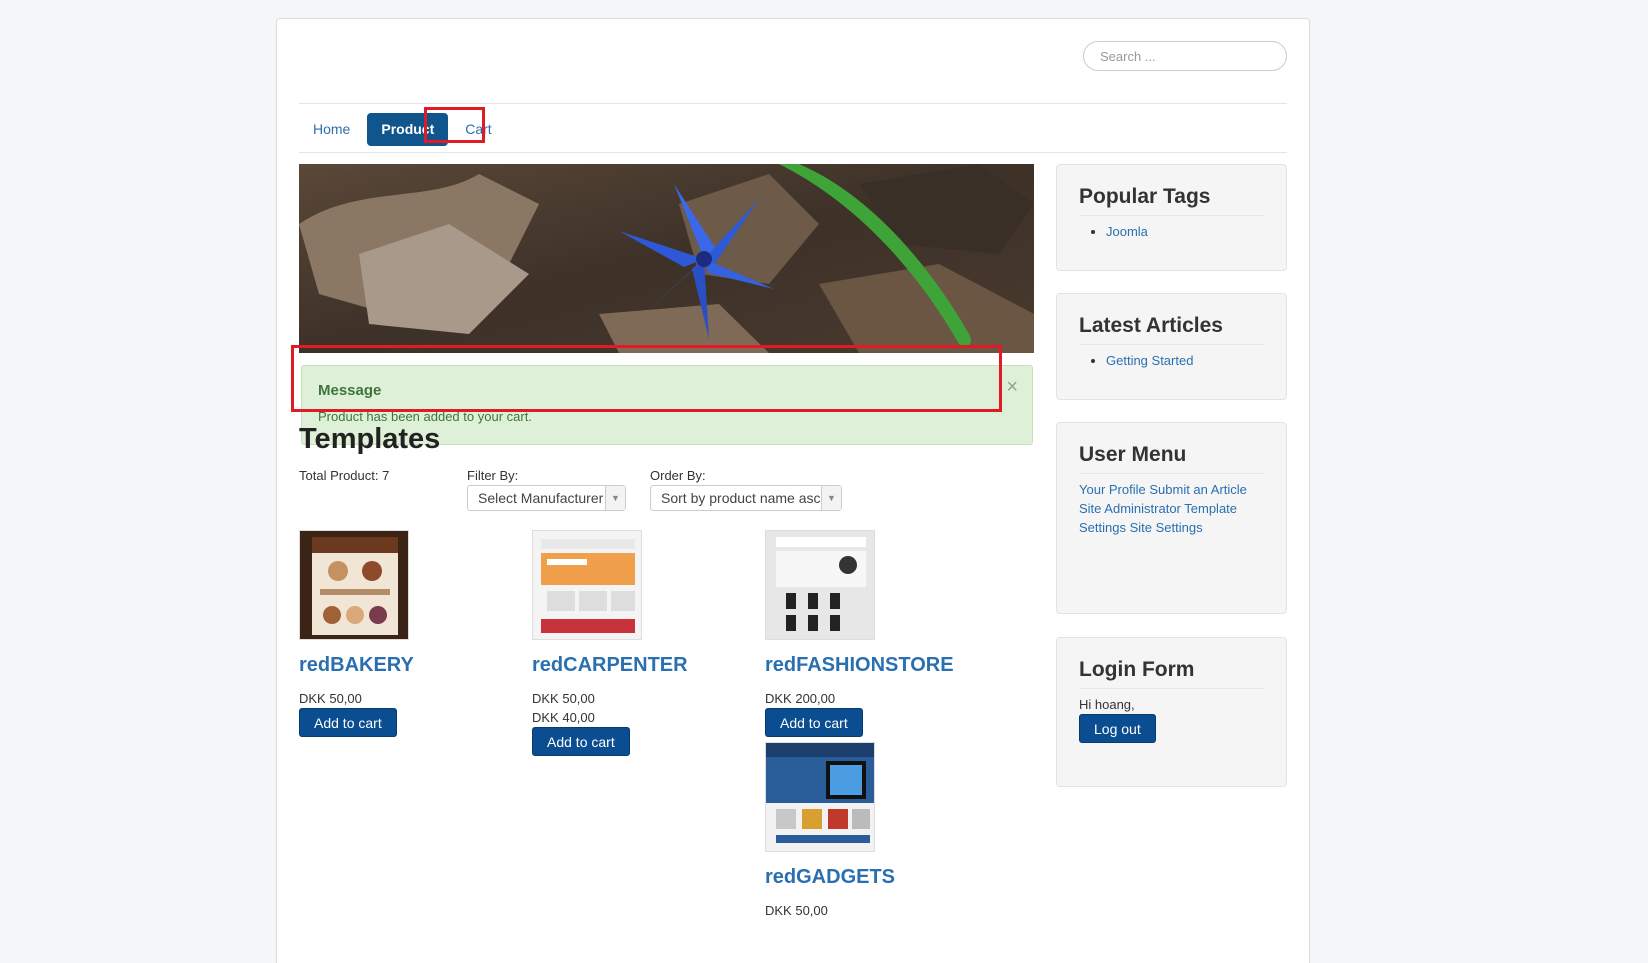 This screenshot has width=1648, height=963. What do you see at coordinates (1171, 673) in the screenshot?
I see `module-title: Login Form` at bounding box center [1171, 673].